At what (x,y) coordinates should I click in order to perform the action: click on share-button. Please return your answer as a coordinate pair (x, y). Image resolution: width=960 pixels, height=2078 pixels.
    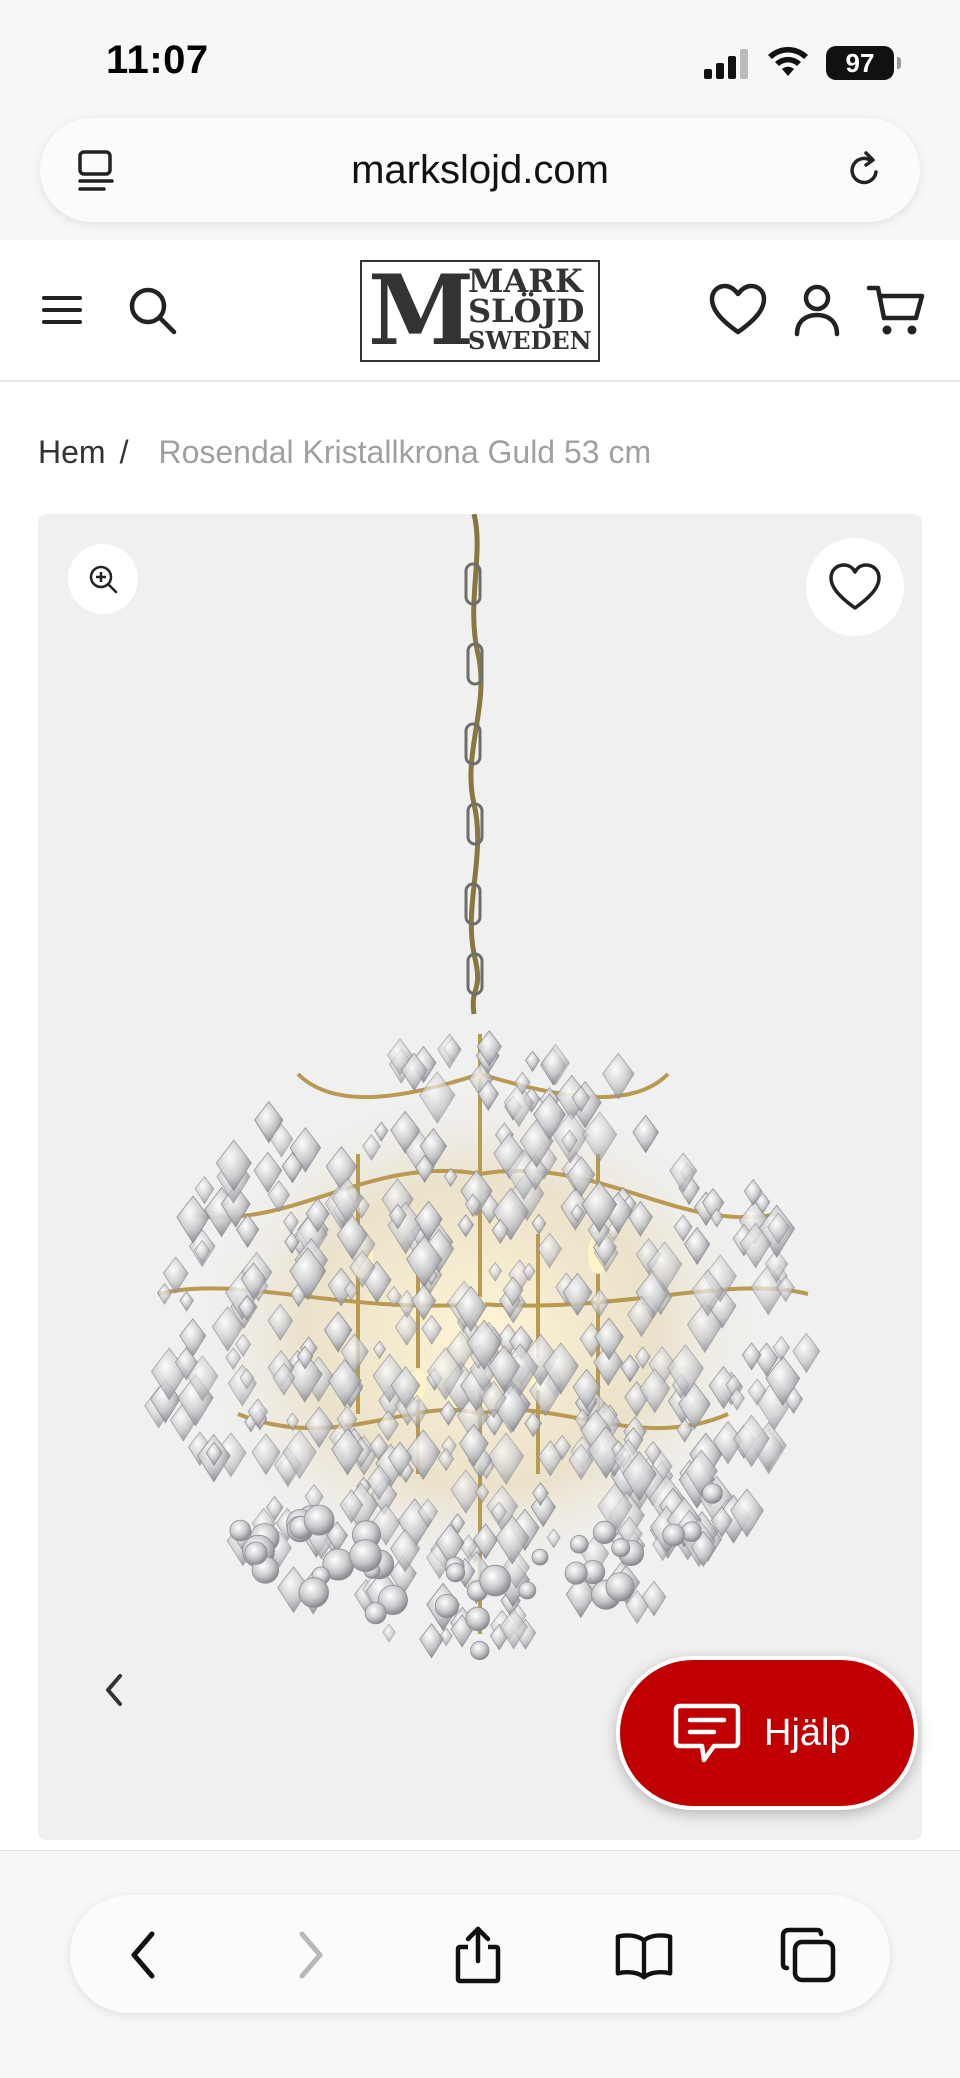
    Looking at the image, I should click on (478, 1955).